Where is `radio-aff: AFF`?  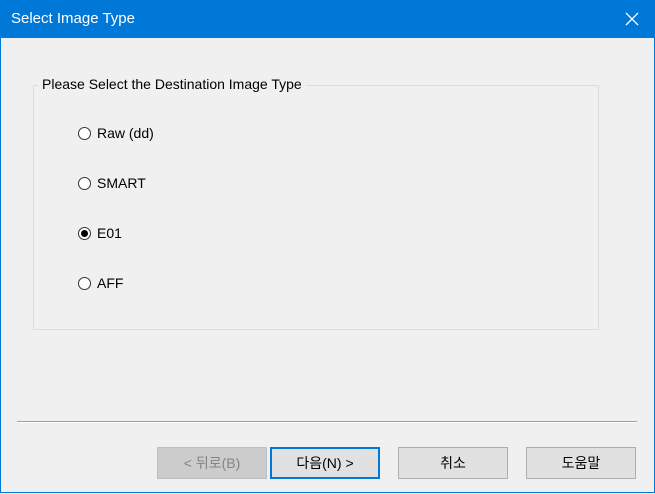 radio-aff: AFF is located at coordinates (100, 283).